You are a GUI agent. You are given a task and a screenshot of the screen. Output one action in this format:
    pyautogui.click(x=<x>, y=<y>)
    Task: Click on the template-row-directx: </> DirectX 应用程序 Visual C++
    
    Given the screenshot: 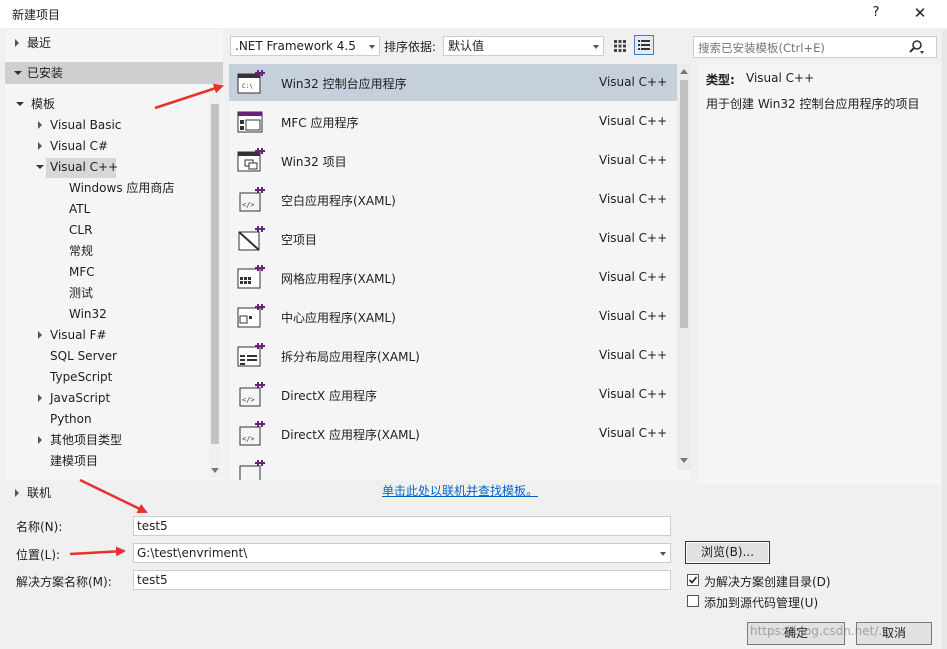 What is the action you would take?
    pyautogui.click(x=453, y=394)
    